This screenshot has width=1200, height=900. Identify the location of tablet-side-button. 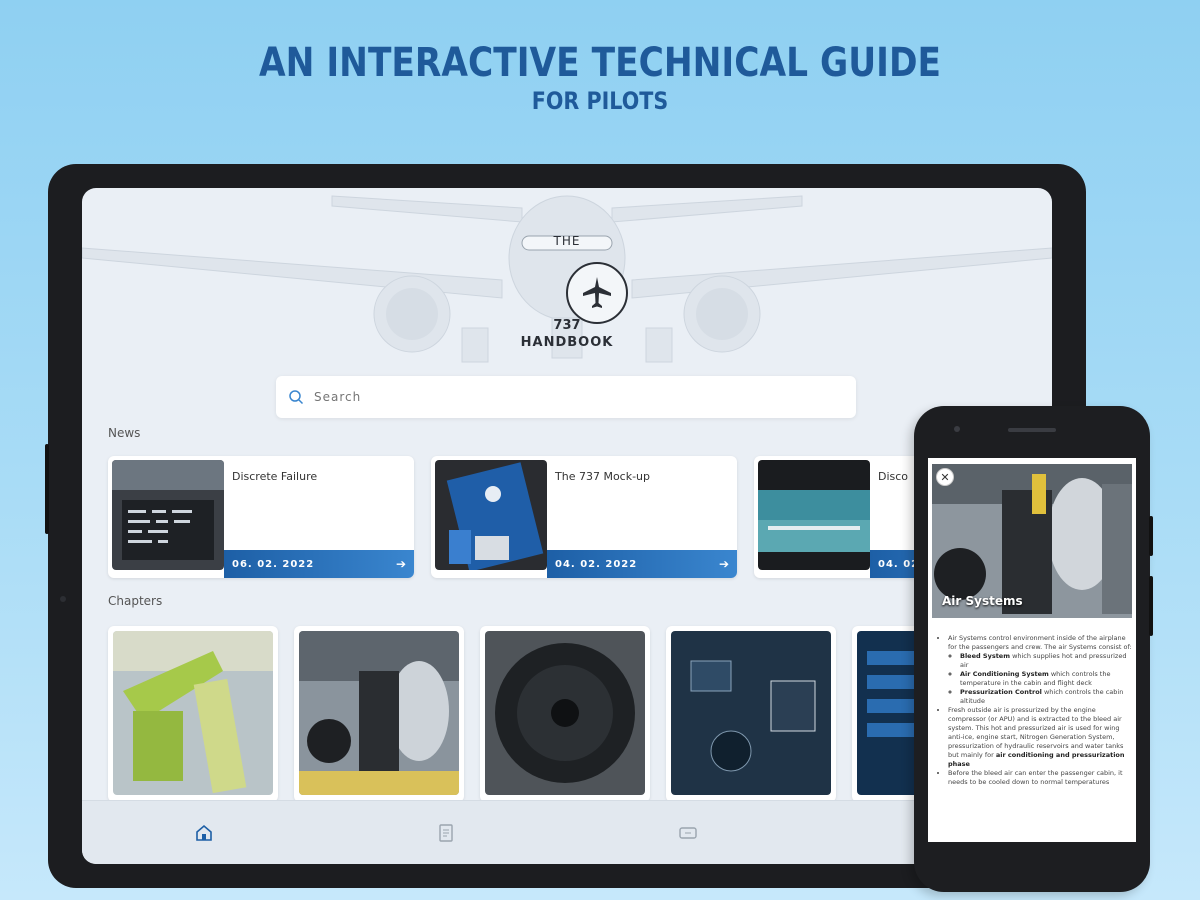
(47, 489).